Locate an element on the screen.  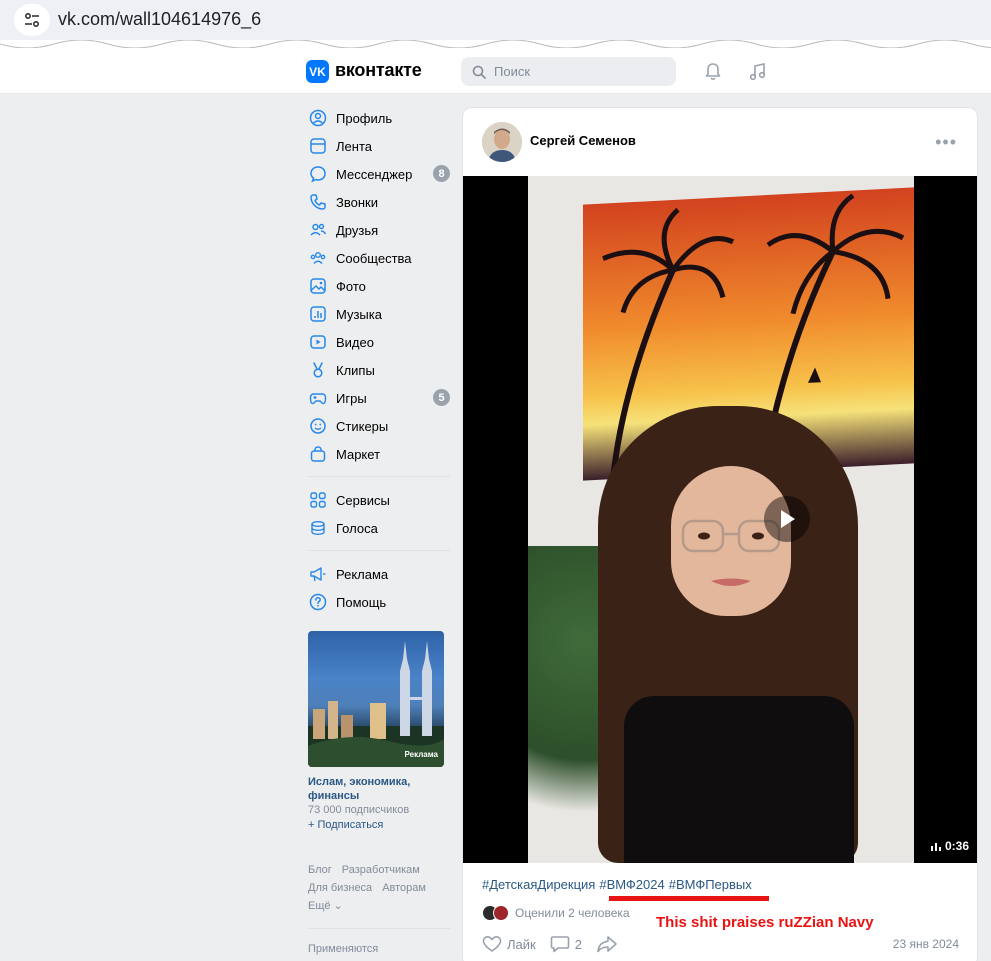
footer-link-business: Для бизнеса is located at coordinates (340, 888).